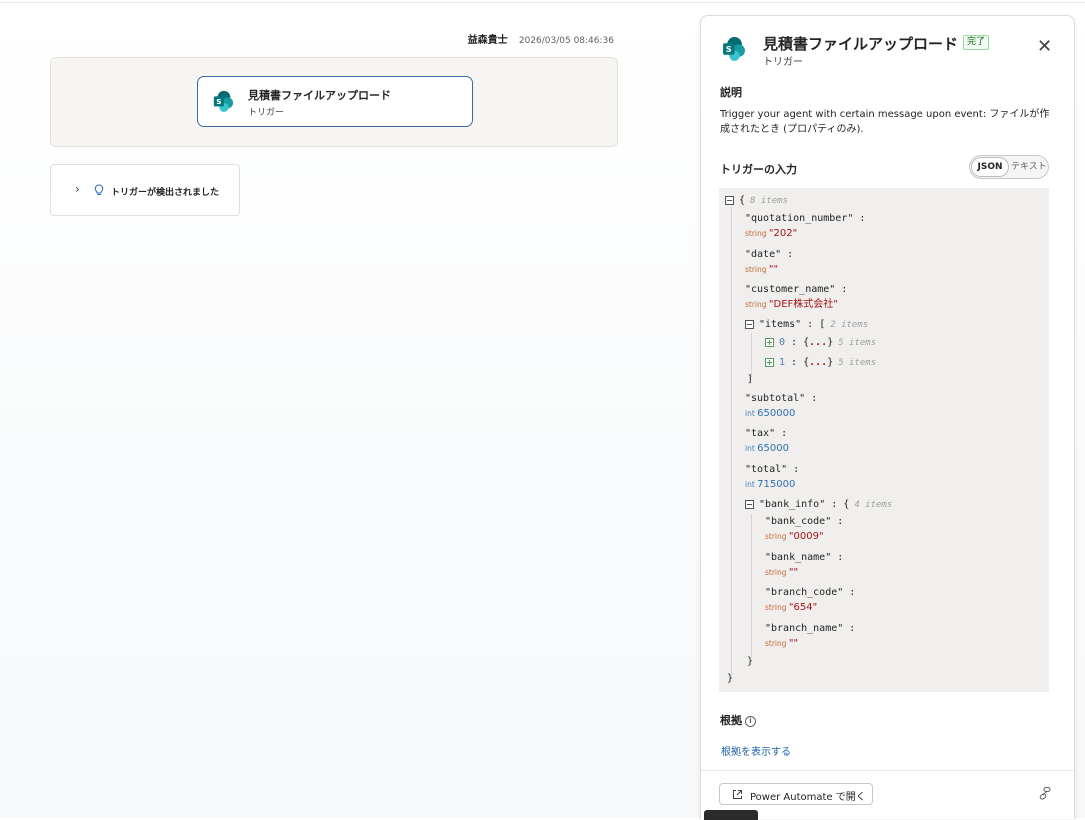 This screenshot has height=820, width=1085. I want to click on panel-subtitle: トリガー, so click(783, 62).